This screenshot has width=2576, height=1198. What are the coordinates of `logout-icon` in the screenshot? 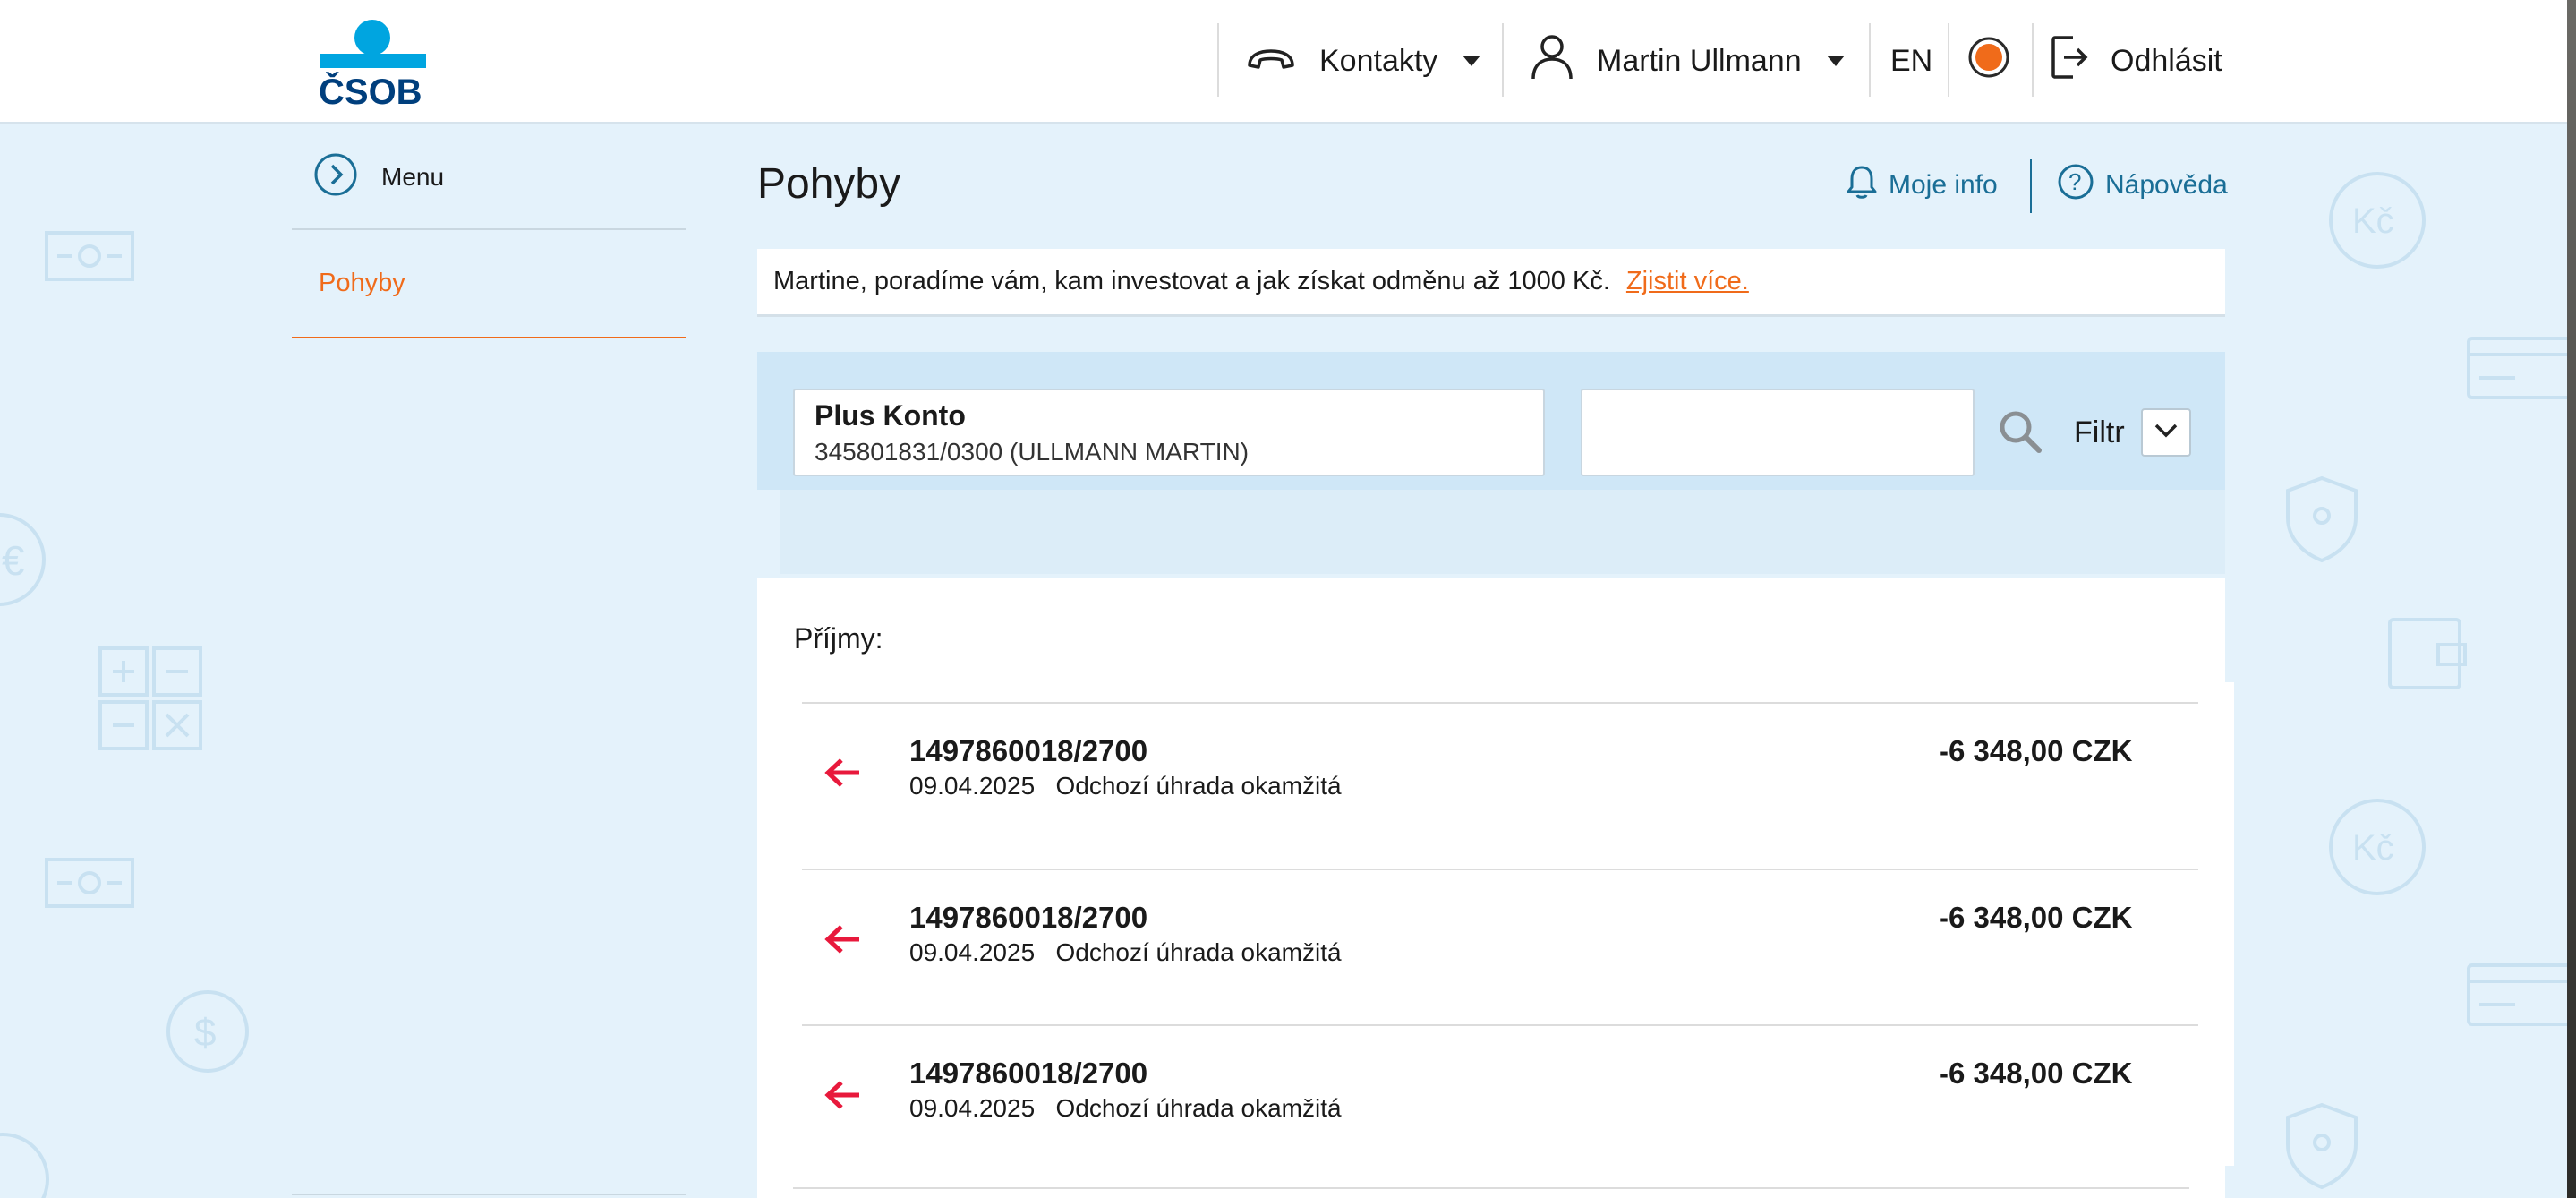 It's located at (2069, 61).